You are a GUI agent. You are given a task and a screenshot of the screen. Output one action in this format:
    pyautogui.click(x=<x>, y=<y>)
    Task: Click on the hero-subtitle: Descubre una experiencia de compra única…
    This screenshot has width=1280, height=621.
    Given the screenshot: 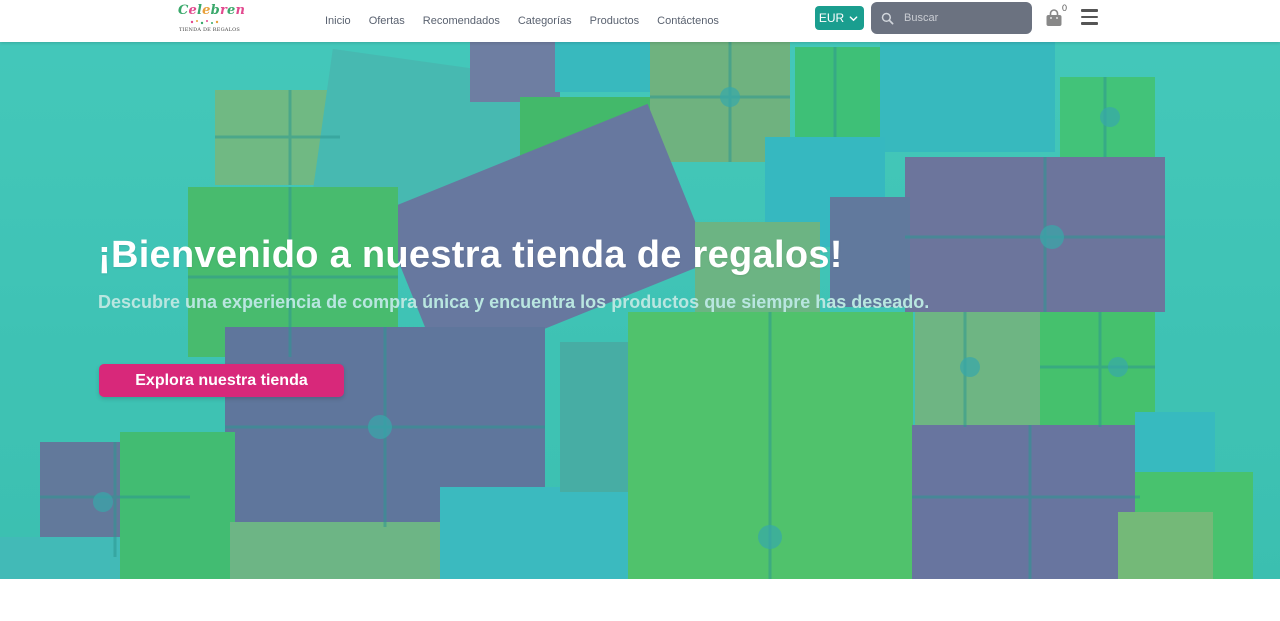 What is the action you would take?
    pyautogui.click(x=514, y=302)
    